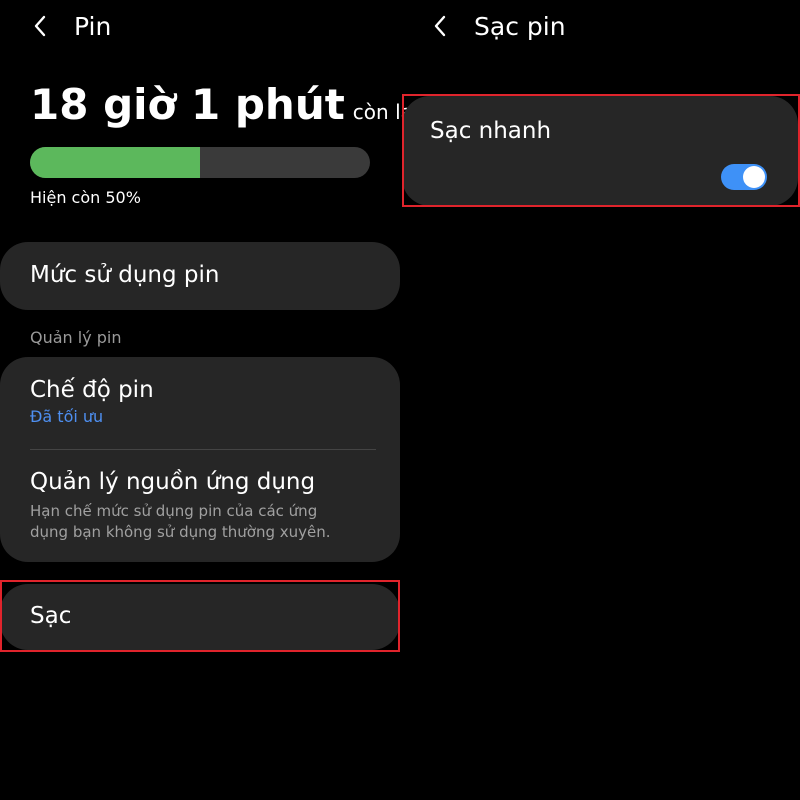 This screenshot has height=800, width=800. I want to click on app-power-desc-line: Hạn chế mức sử dụng pin của các ứng, so click(174, 511).